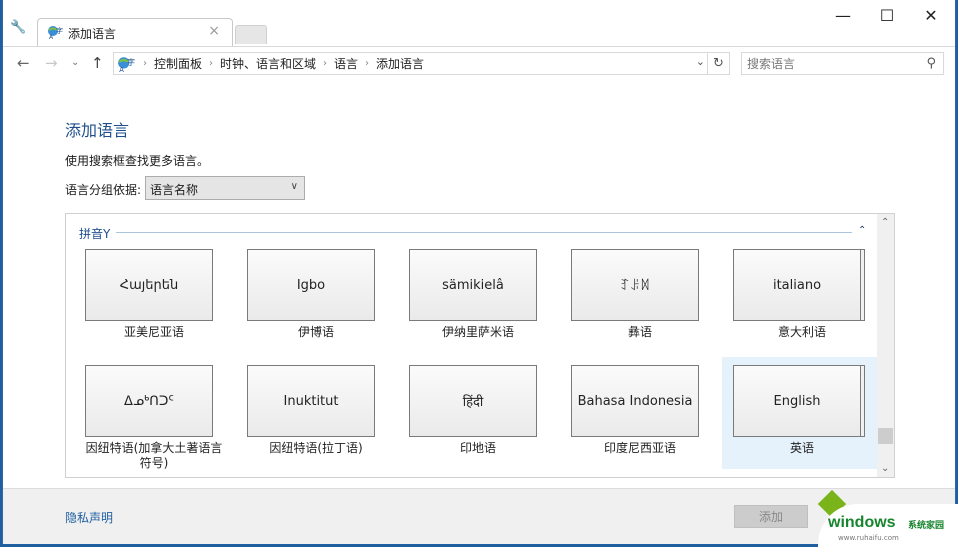 The height and width of the screenshot is (547, 958). What do you see at coordinates (473, 401) in the screenshot?
I see `language-native-name: हिंदी` at bounding box center [473, 401].